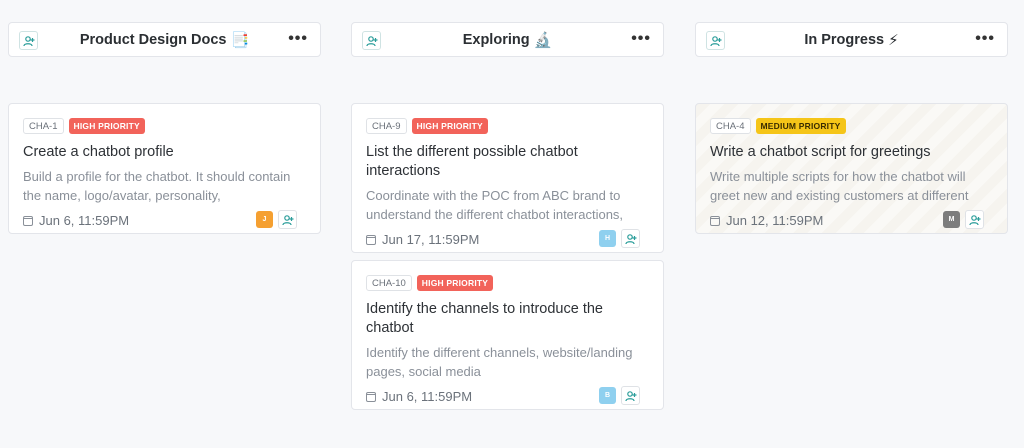 The height and width of the screenshot is (448, 1024). What do you see at coordinates (820, 152) in the screenshot?
I see `card-title: Write a chatbot script for greetings` at bounding box center [820, 152].